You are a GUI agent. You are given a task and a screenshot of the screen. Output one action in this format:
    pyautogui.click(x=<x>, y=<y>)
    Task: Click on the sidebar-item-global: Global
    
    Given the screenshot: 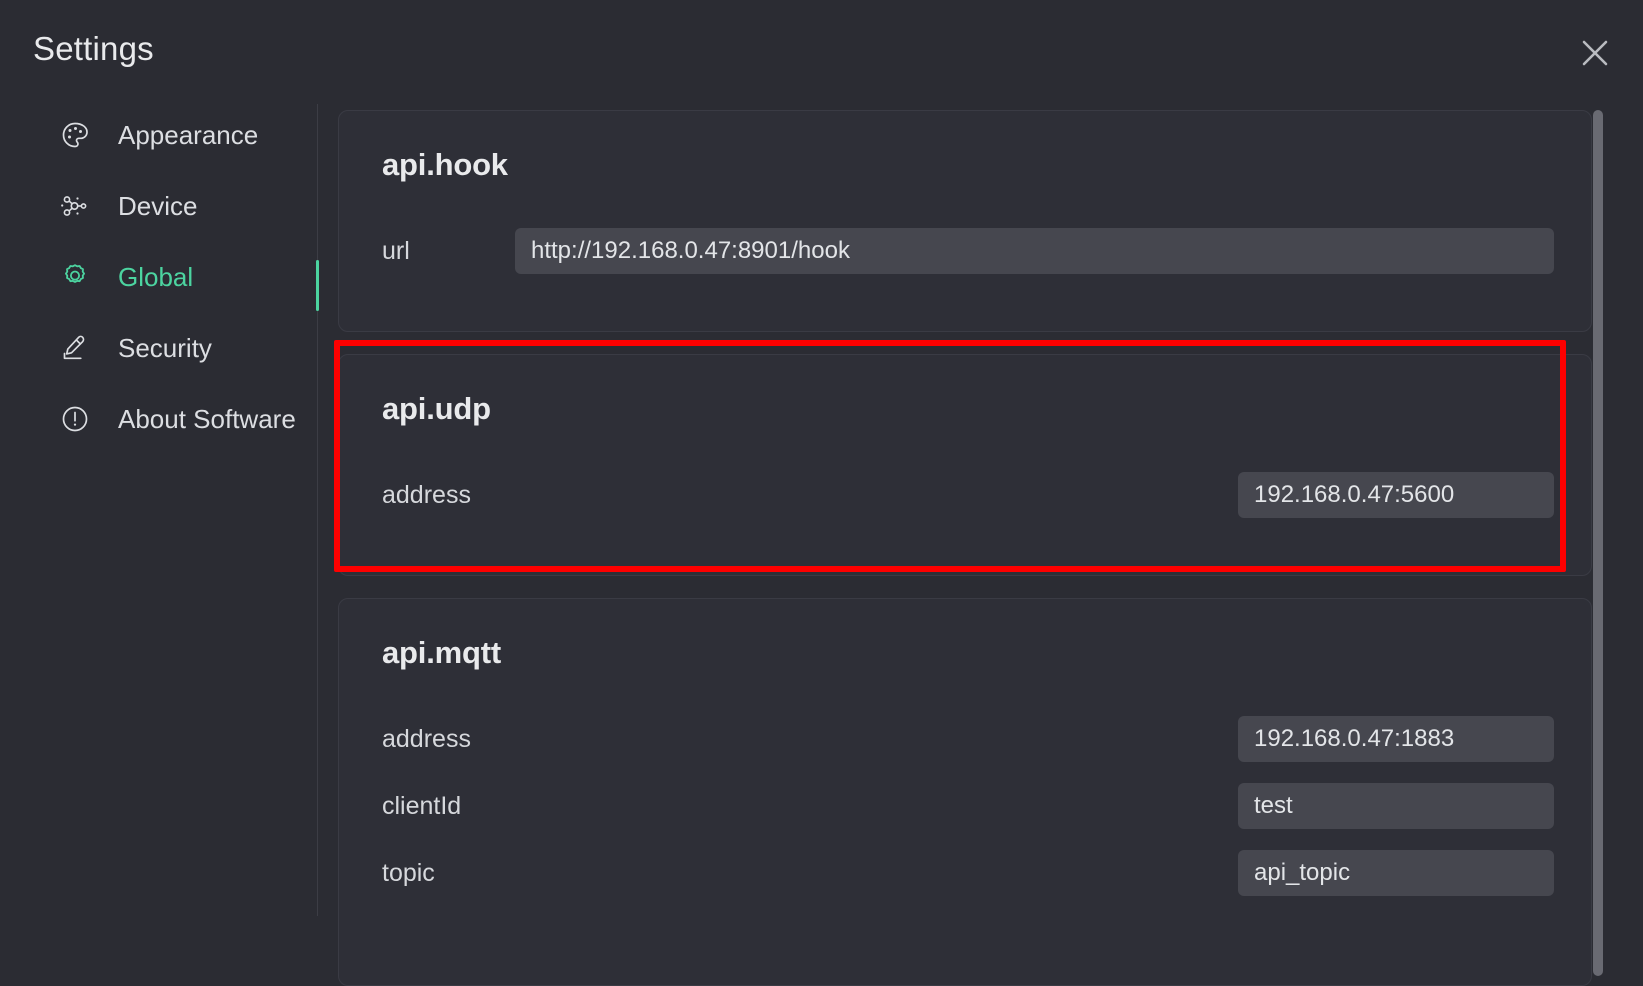 What is the action you would take?
    pyautogui.click(x=159, y=277)
    